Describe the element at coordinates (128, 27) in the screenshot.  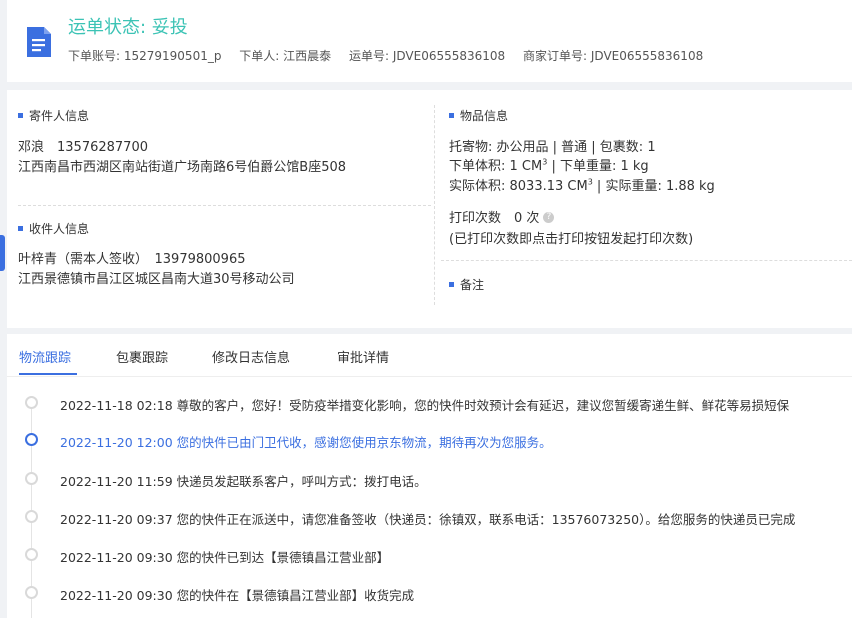
I see `waybill-status-title: 运单状态: 妥投` at that location.